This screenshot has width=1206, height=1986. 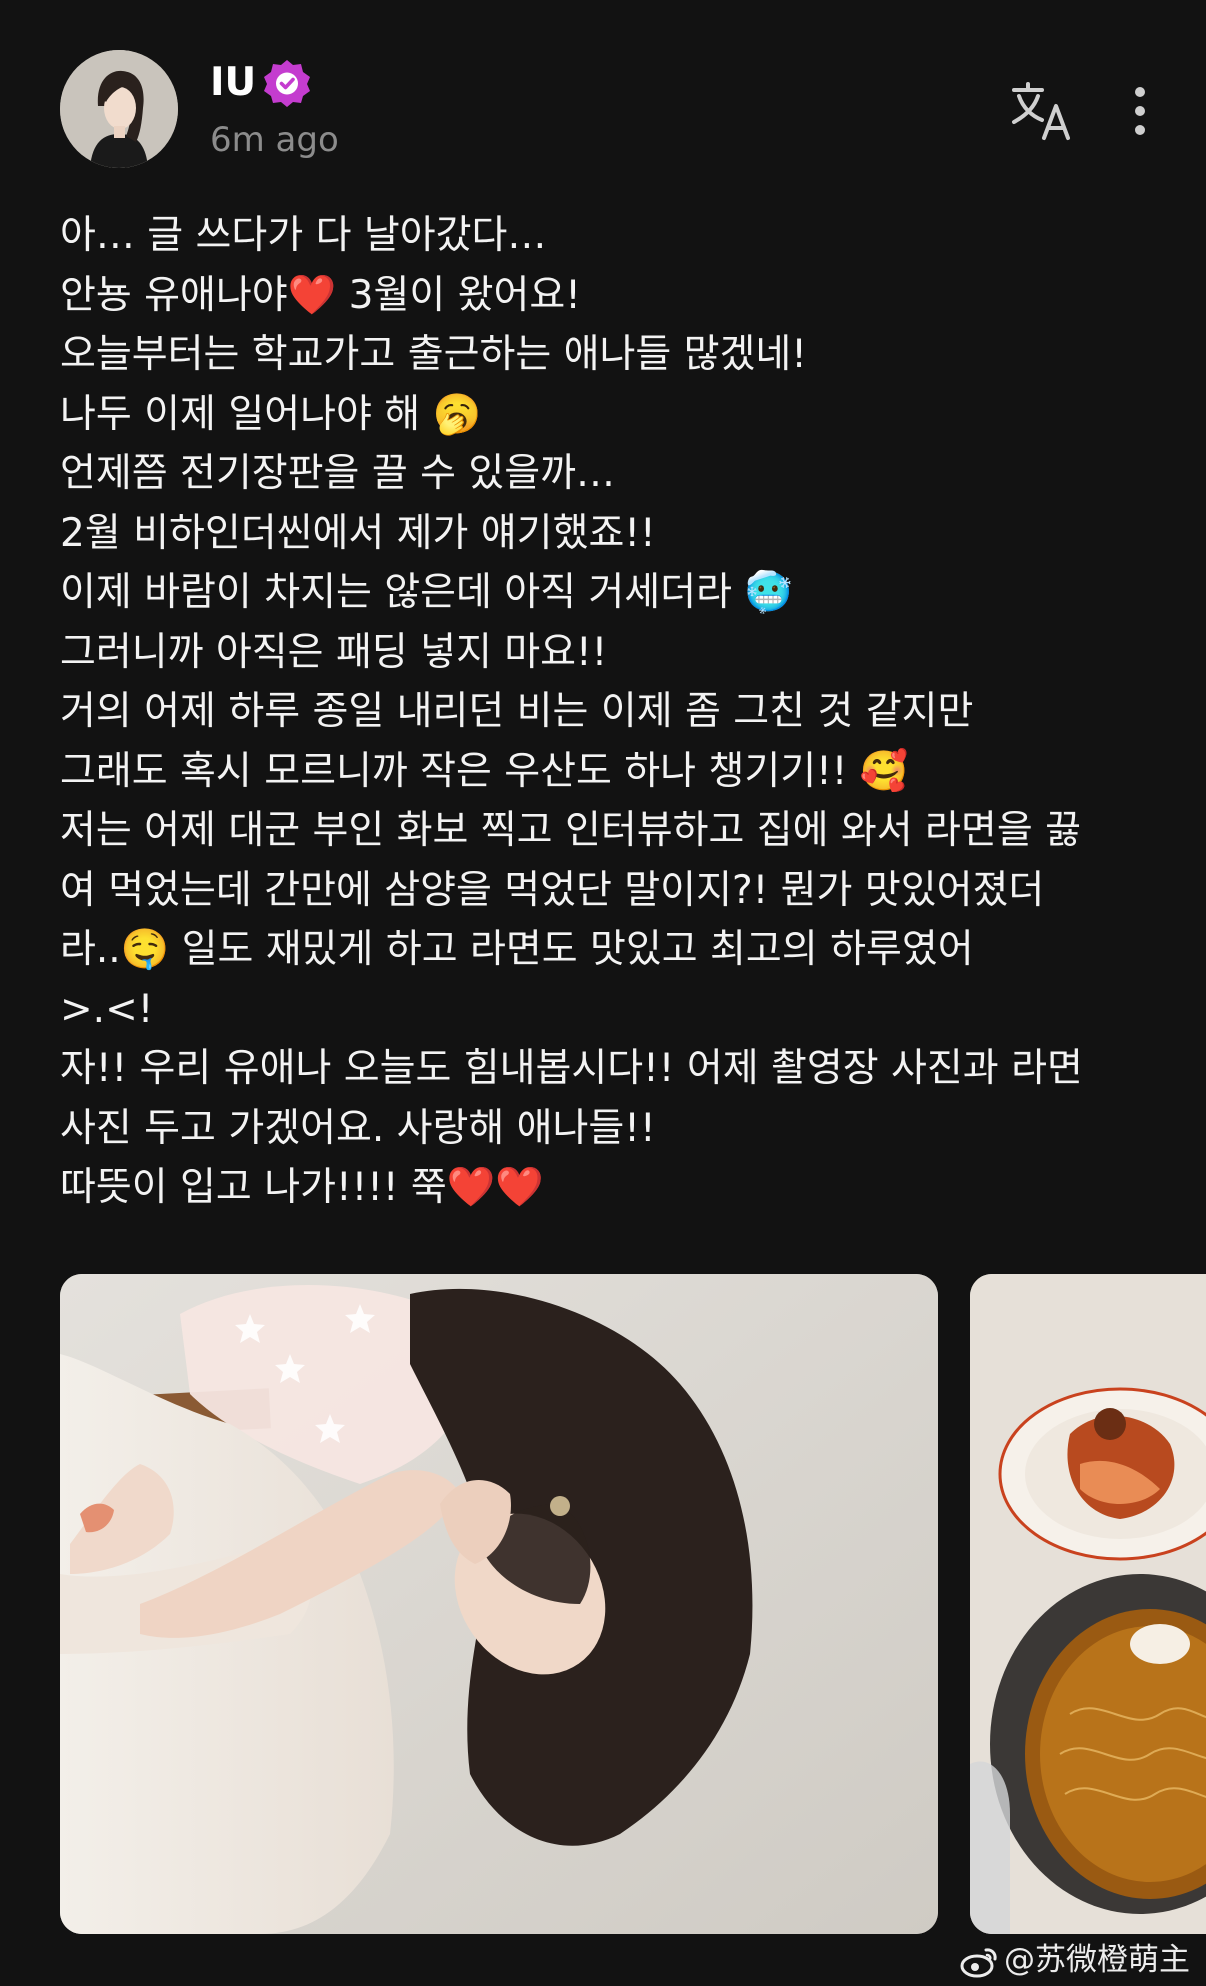 What do you see at coordinates (433, 354) in the screenshot?
I see `post-line: 오늘부터는 학교가고 출근하는 애나들 많겠네!` at bounding box center [433, 354].